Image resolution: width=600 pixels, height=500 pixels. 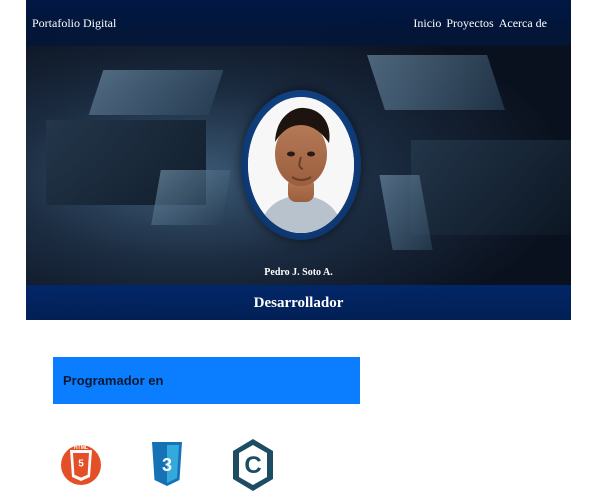 What do you see at coordinates (74, 23) in the screenshot?
I see `brand-title: Portafolio Digital` at bounding box center [74, 23].